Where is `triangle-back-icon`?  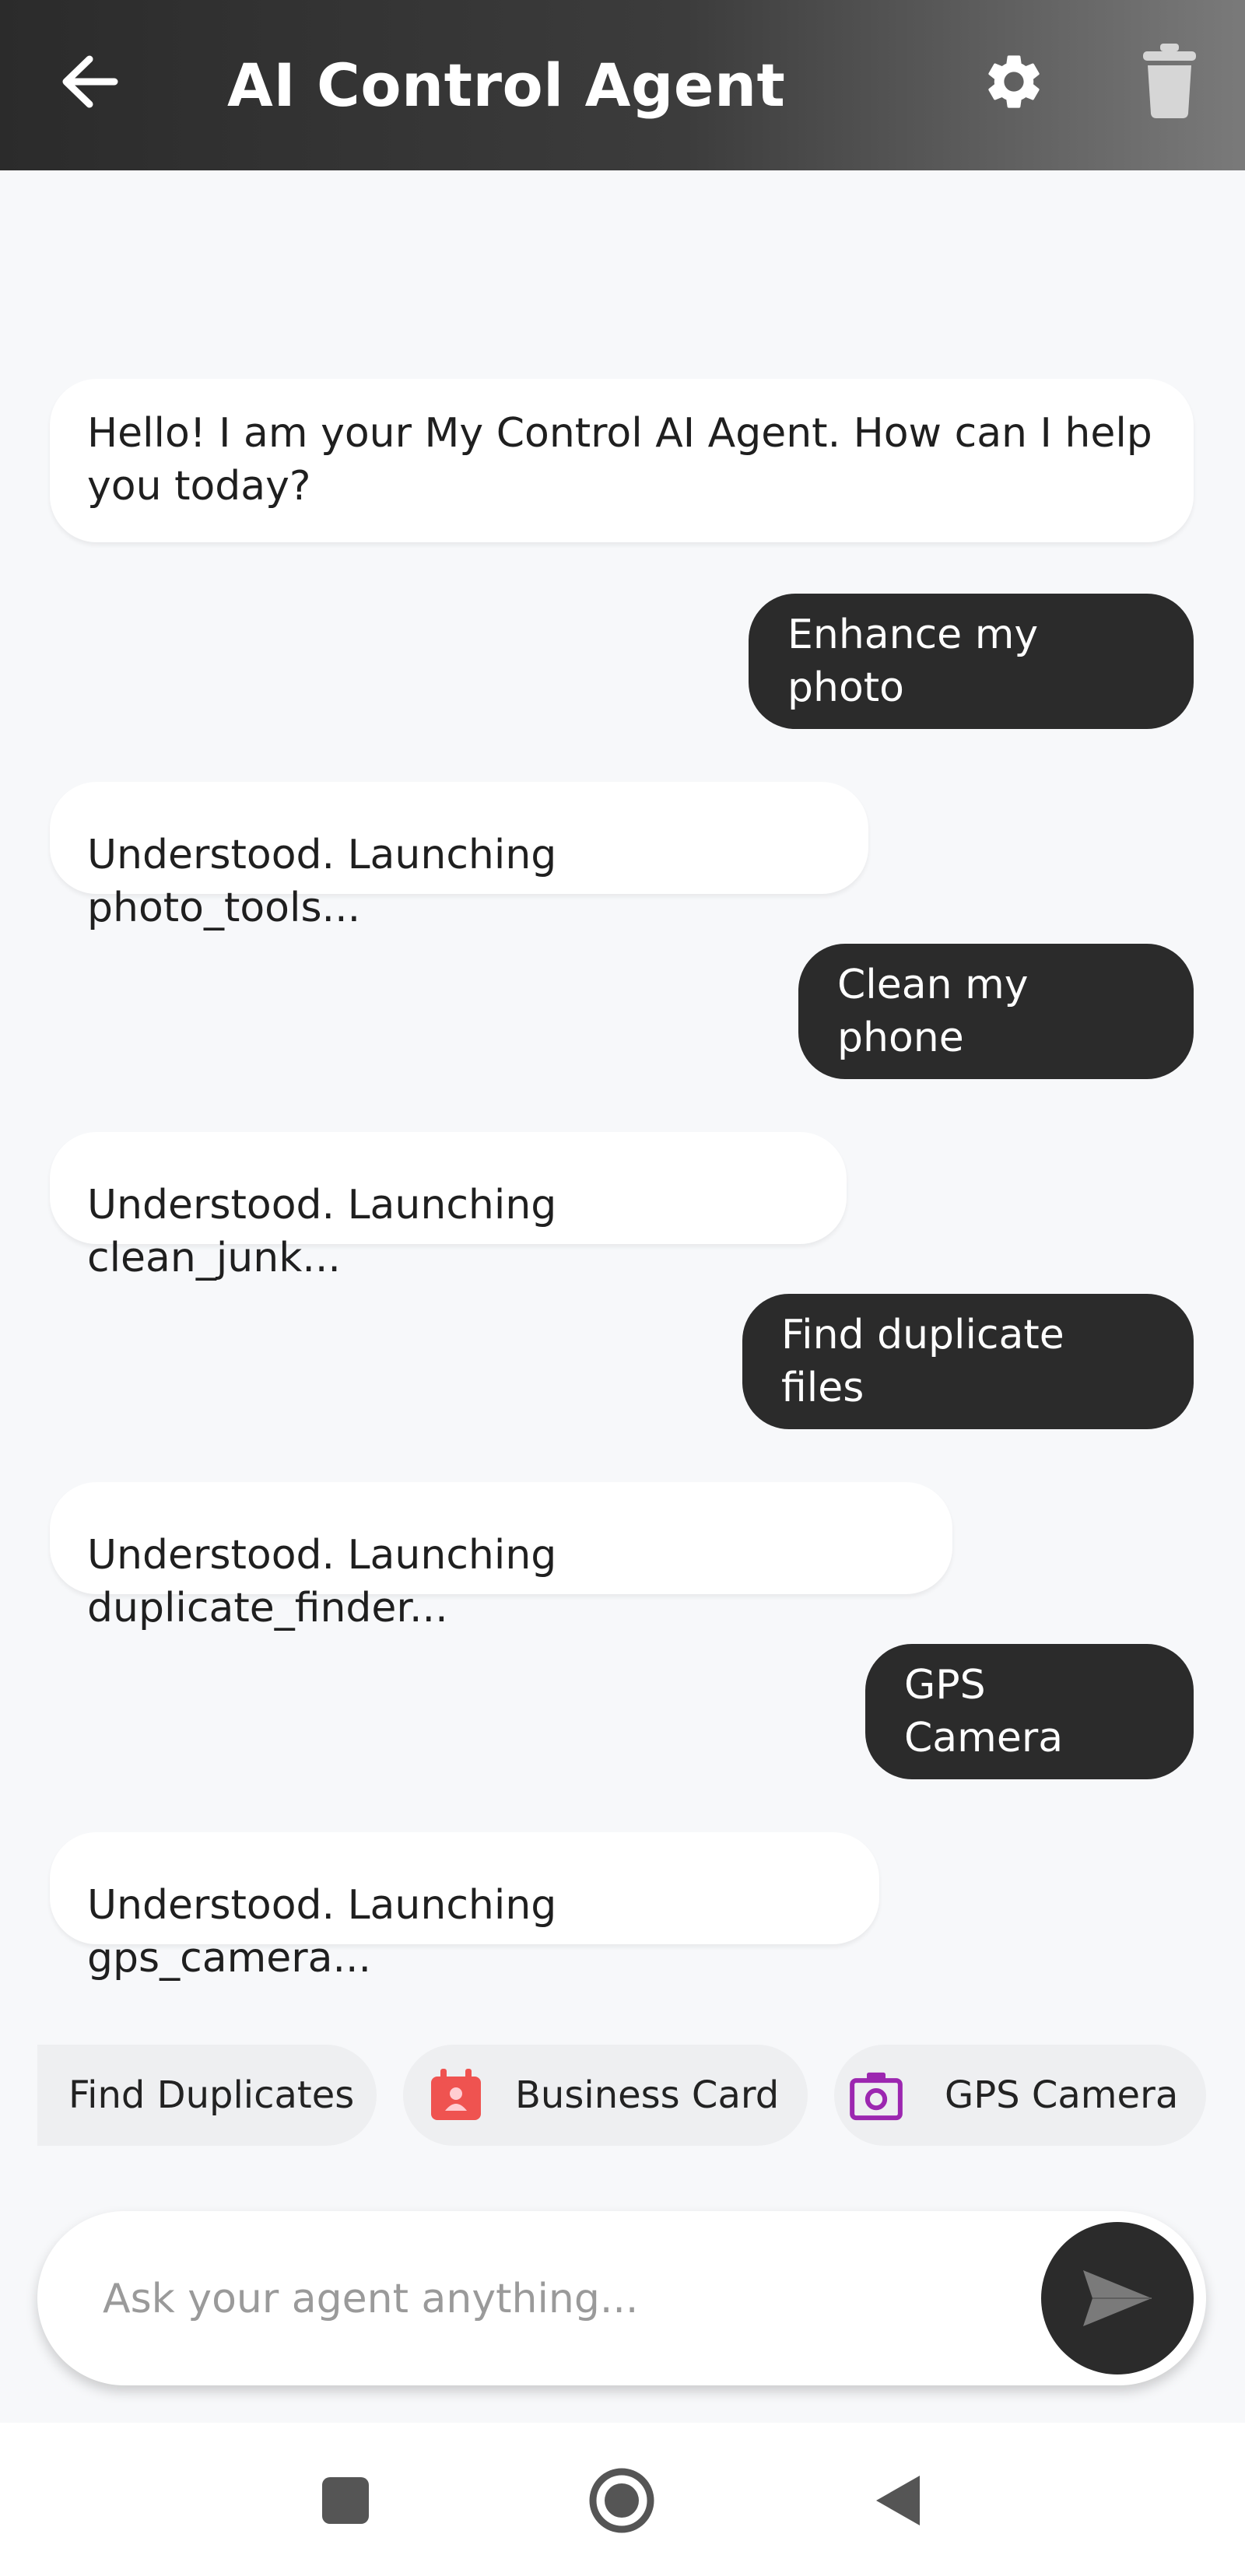 triangle-back-icon is located at coordinates (898, 2500).